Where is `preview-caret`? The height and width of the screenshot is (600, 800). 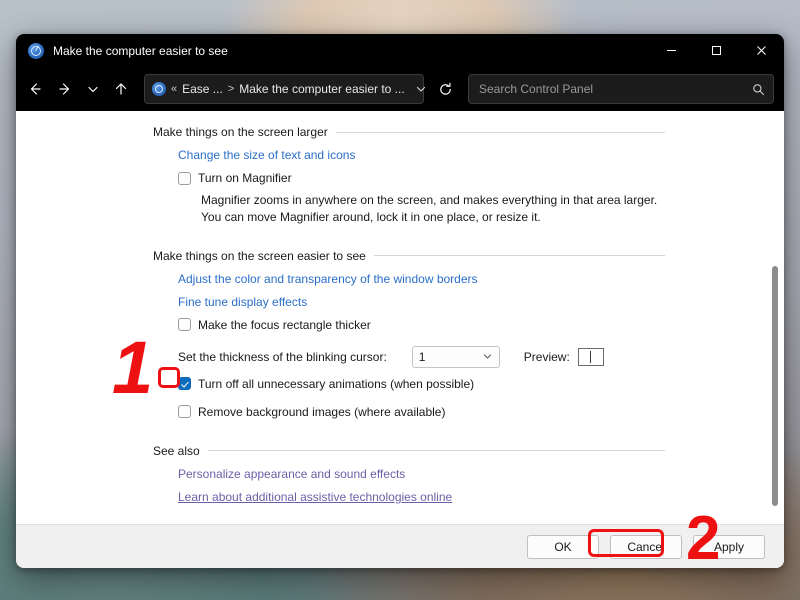
preview-caret is located at coordinates (591, 356).